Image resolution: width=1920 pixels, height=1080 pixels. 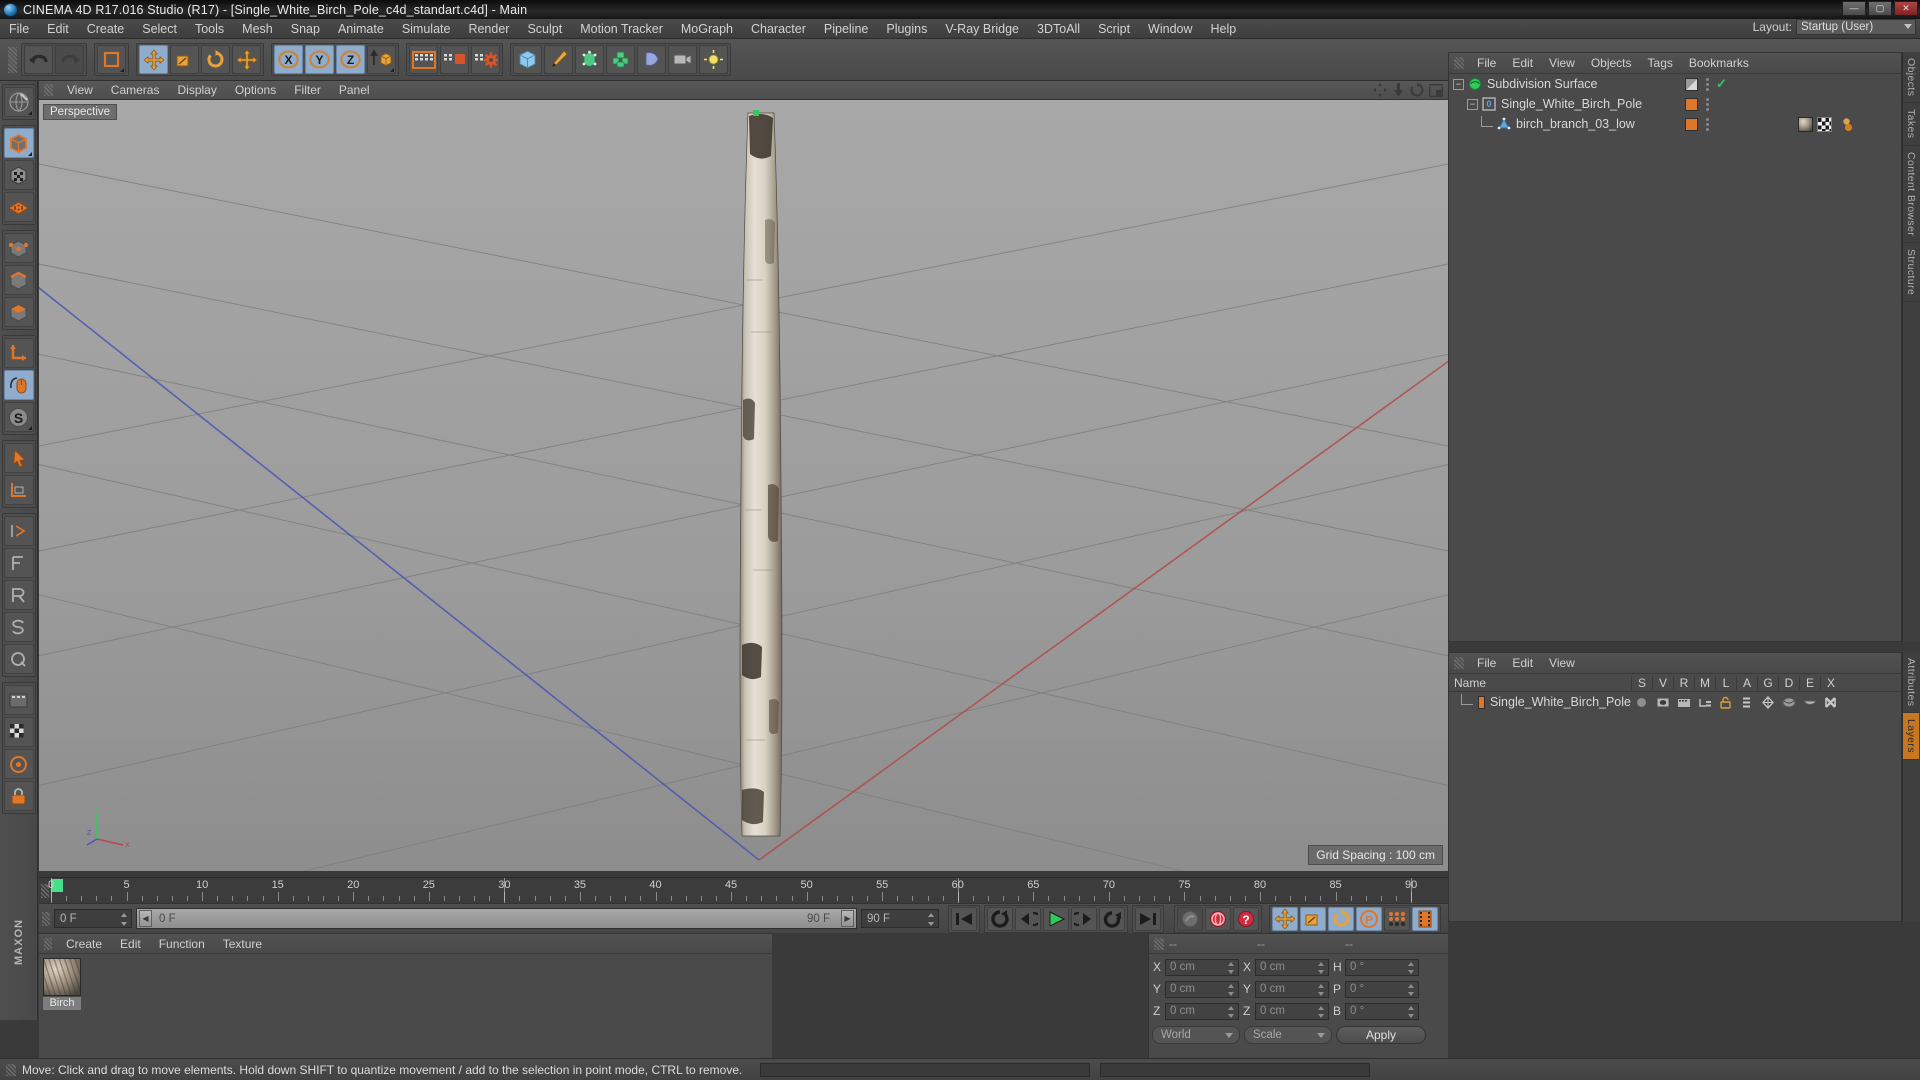 What do you see at coordinates (46, 918) in the screenshot?
I see `animation-toolbar-grip` at bounding box center [46, 918].